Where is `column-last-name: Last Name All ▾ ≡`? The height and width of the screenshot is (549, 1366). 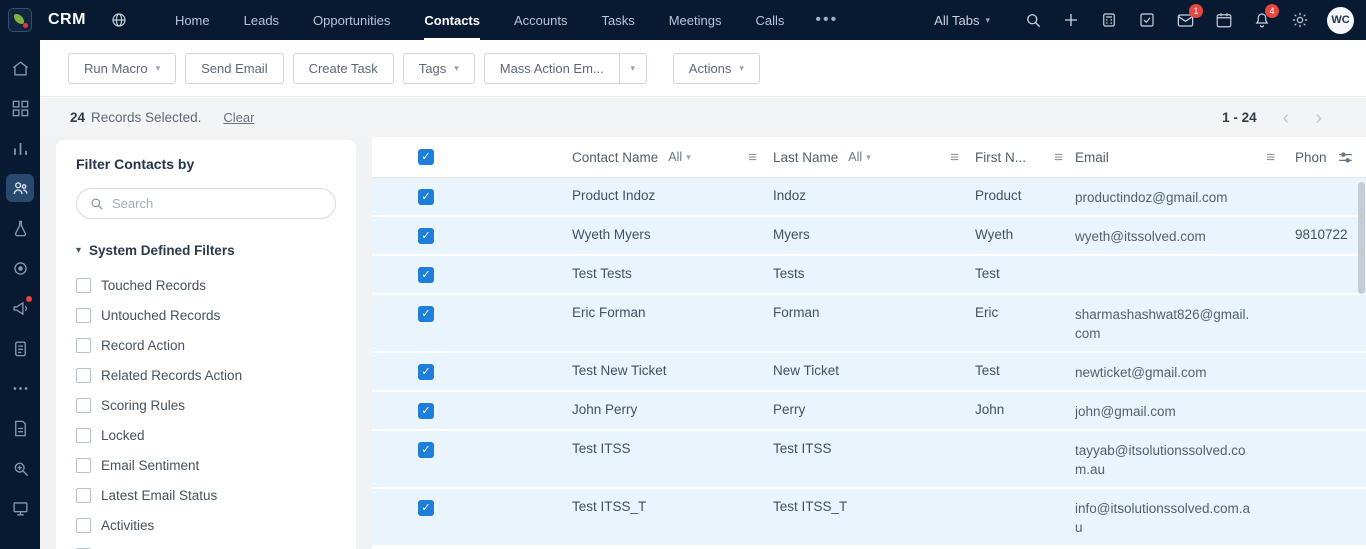
column-last-name: Last Name All ▾ ≡ is located at coordinates (874, 157).